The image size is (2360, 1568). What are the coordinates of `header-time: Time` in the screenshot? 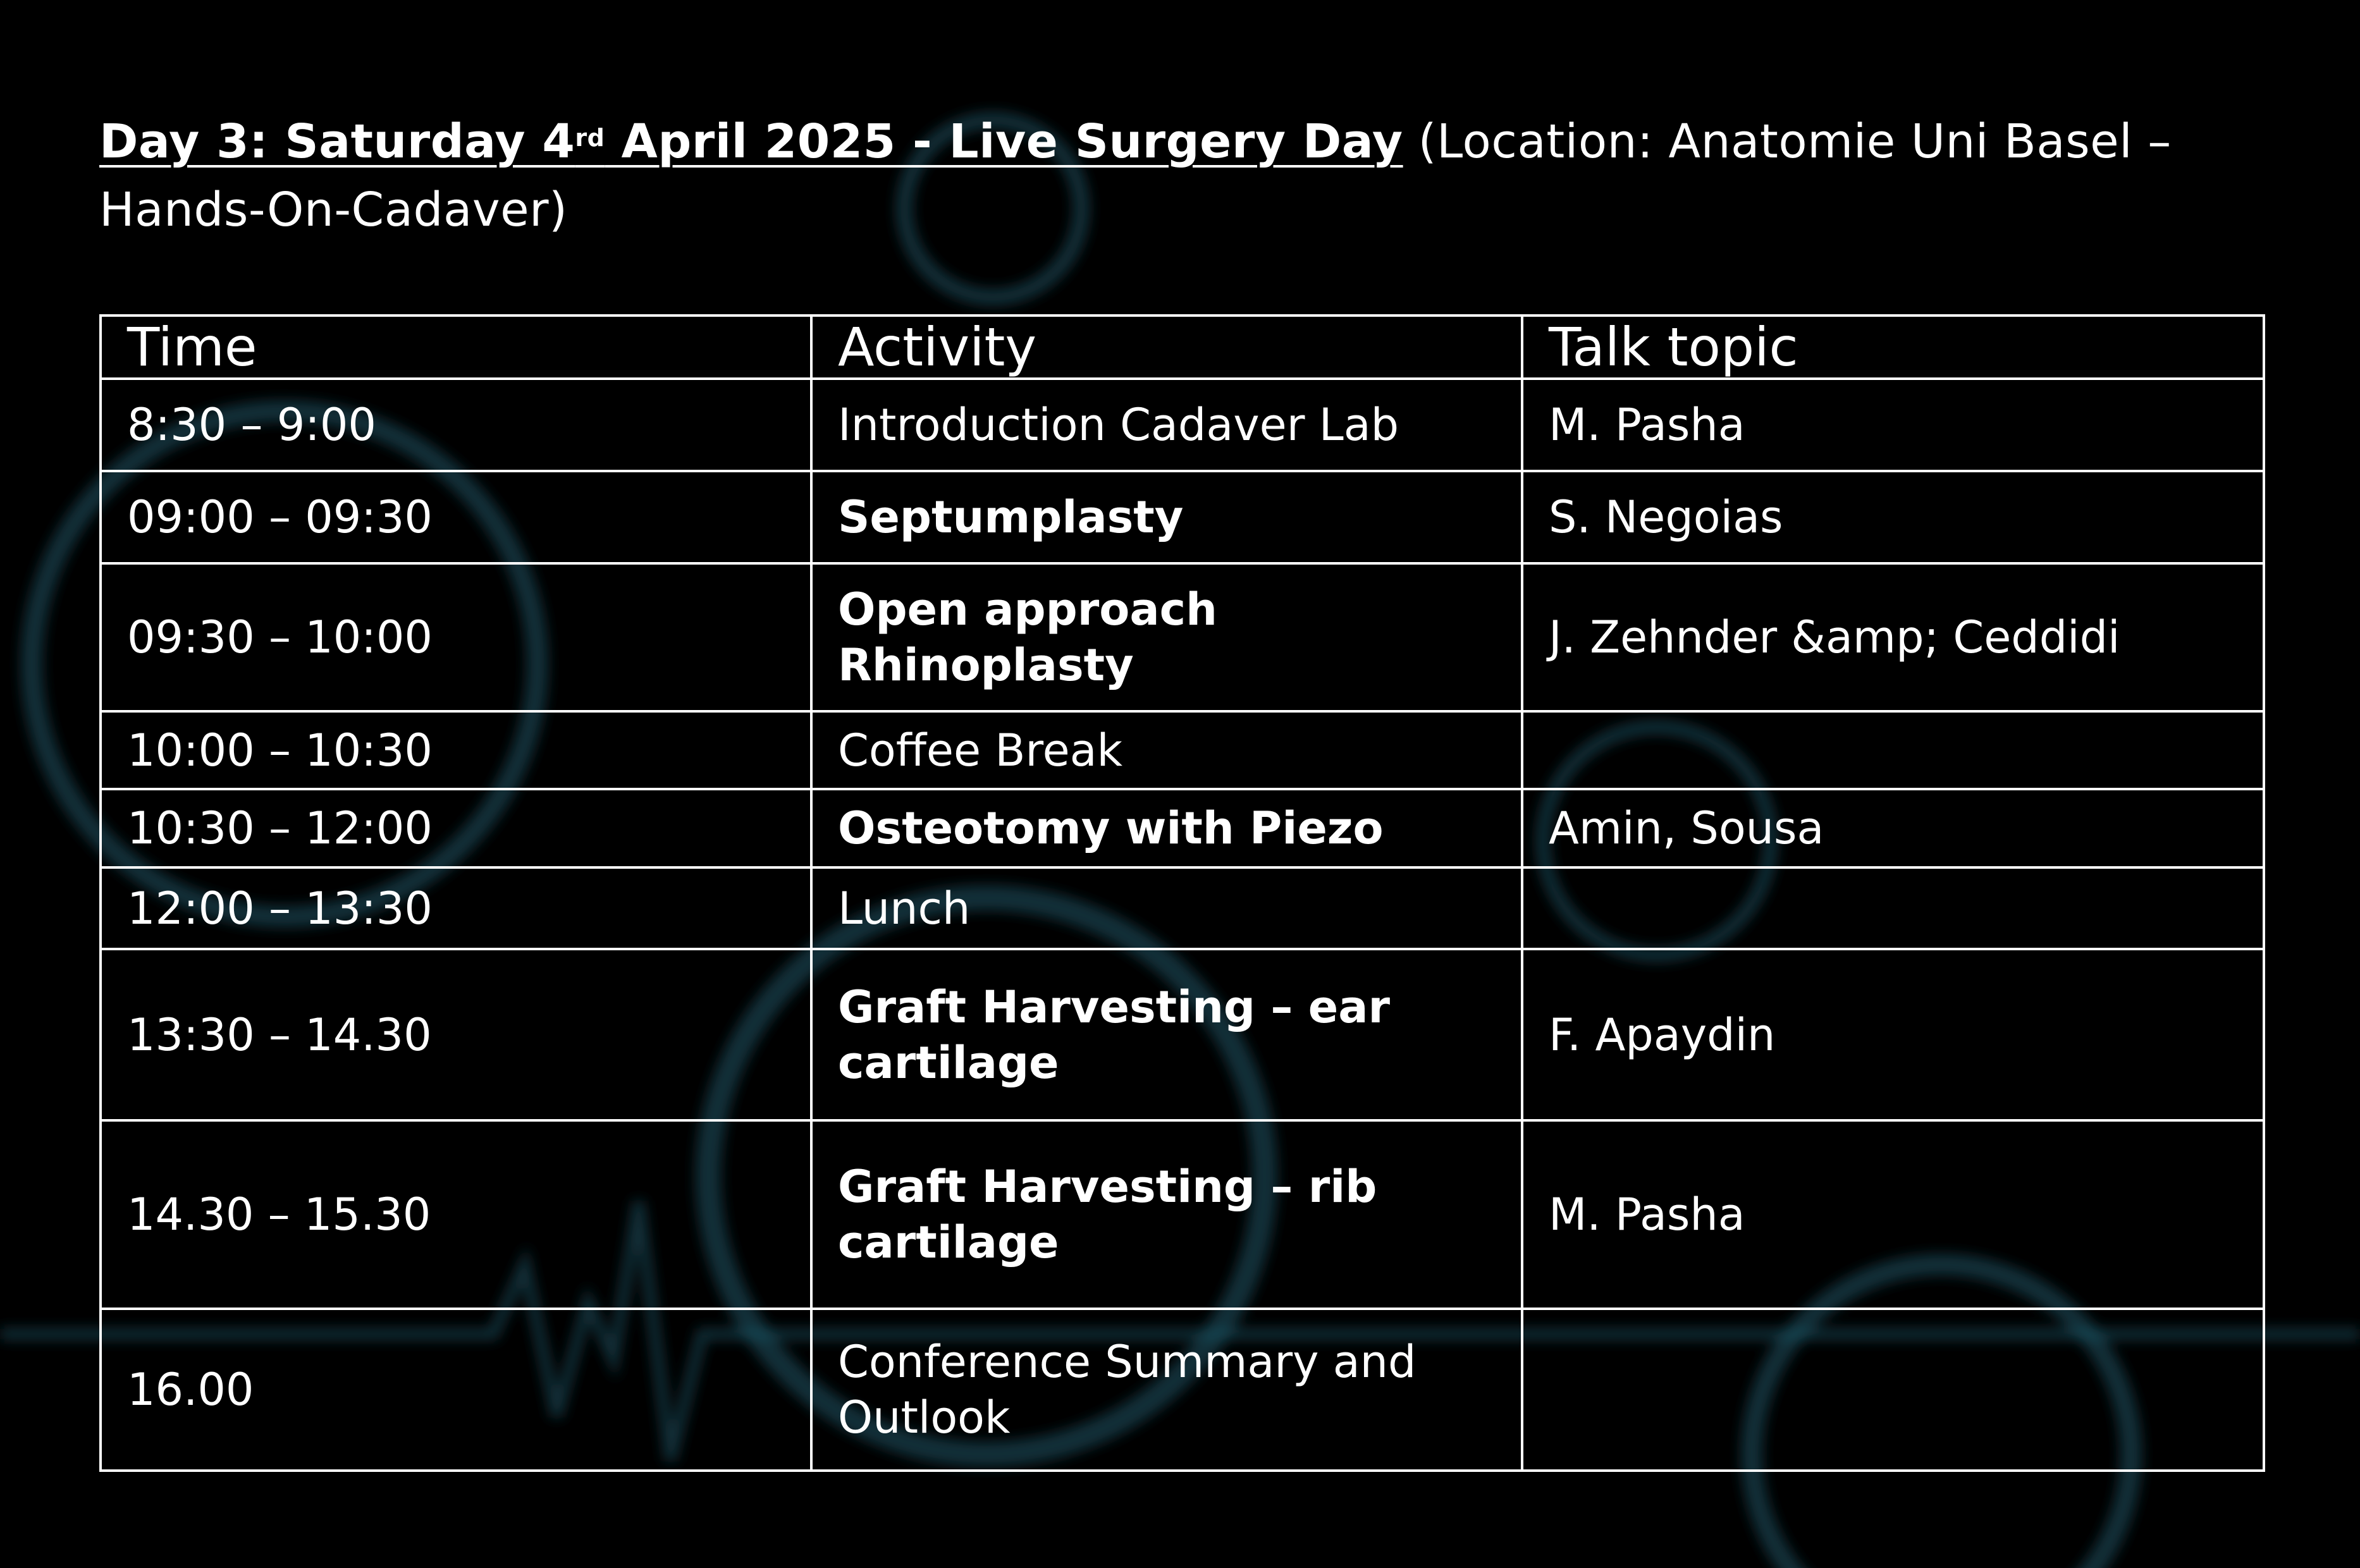 It's located at (456, 347).